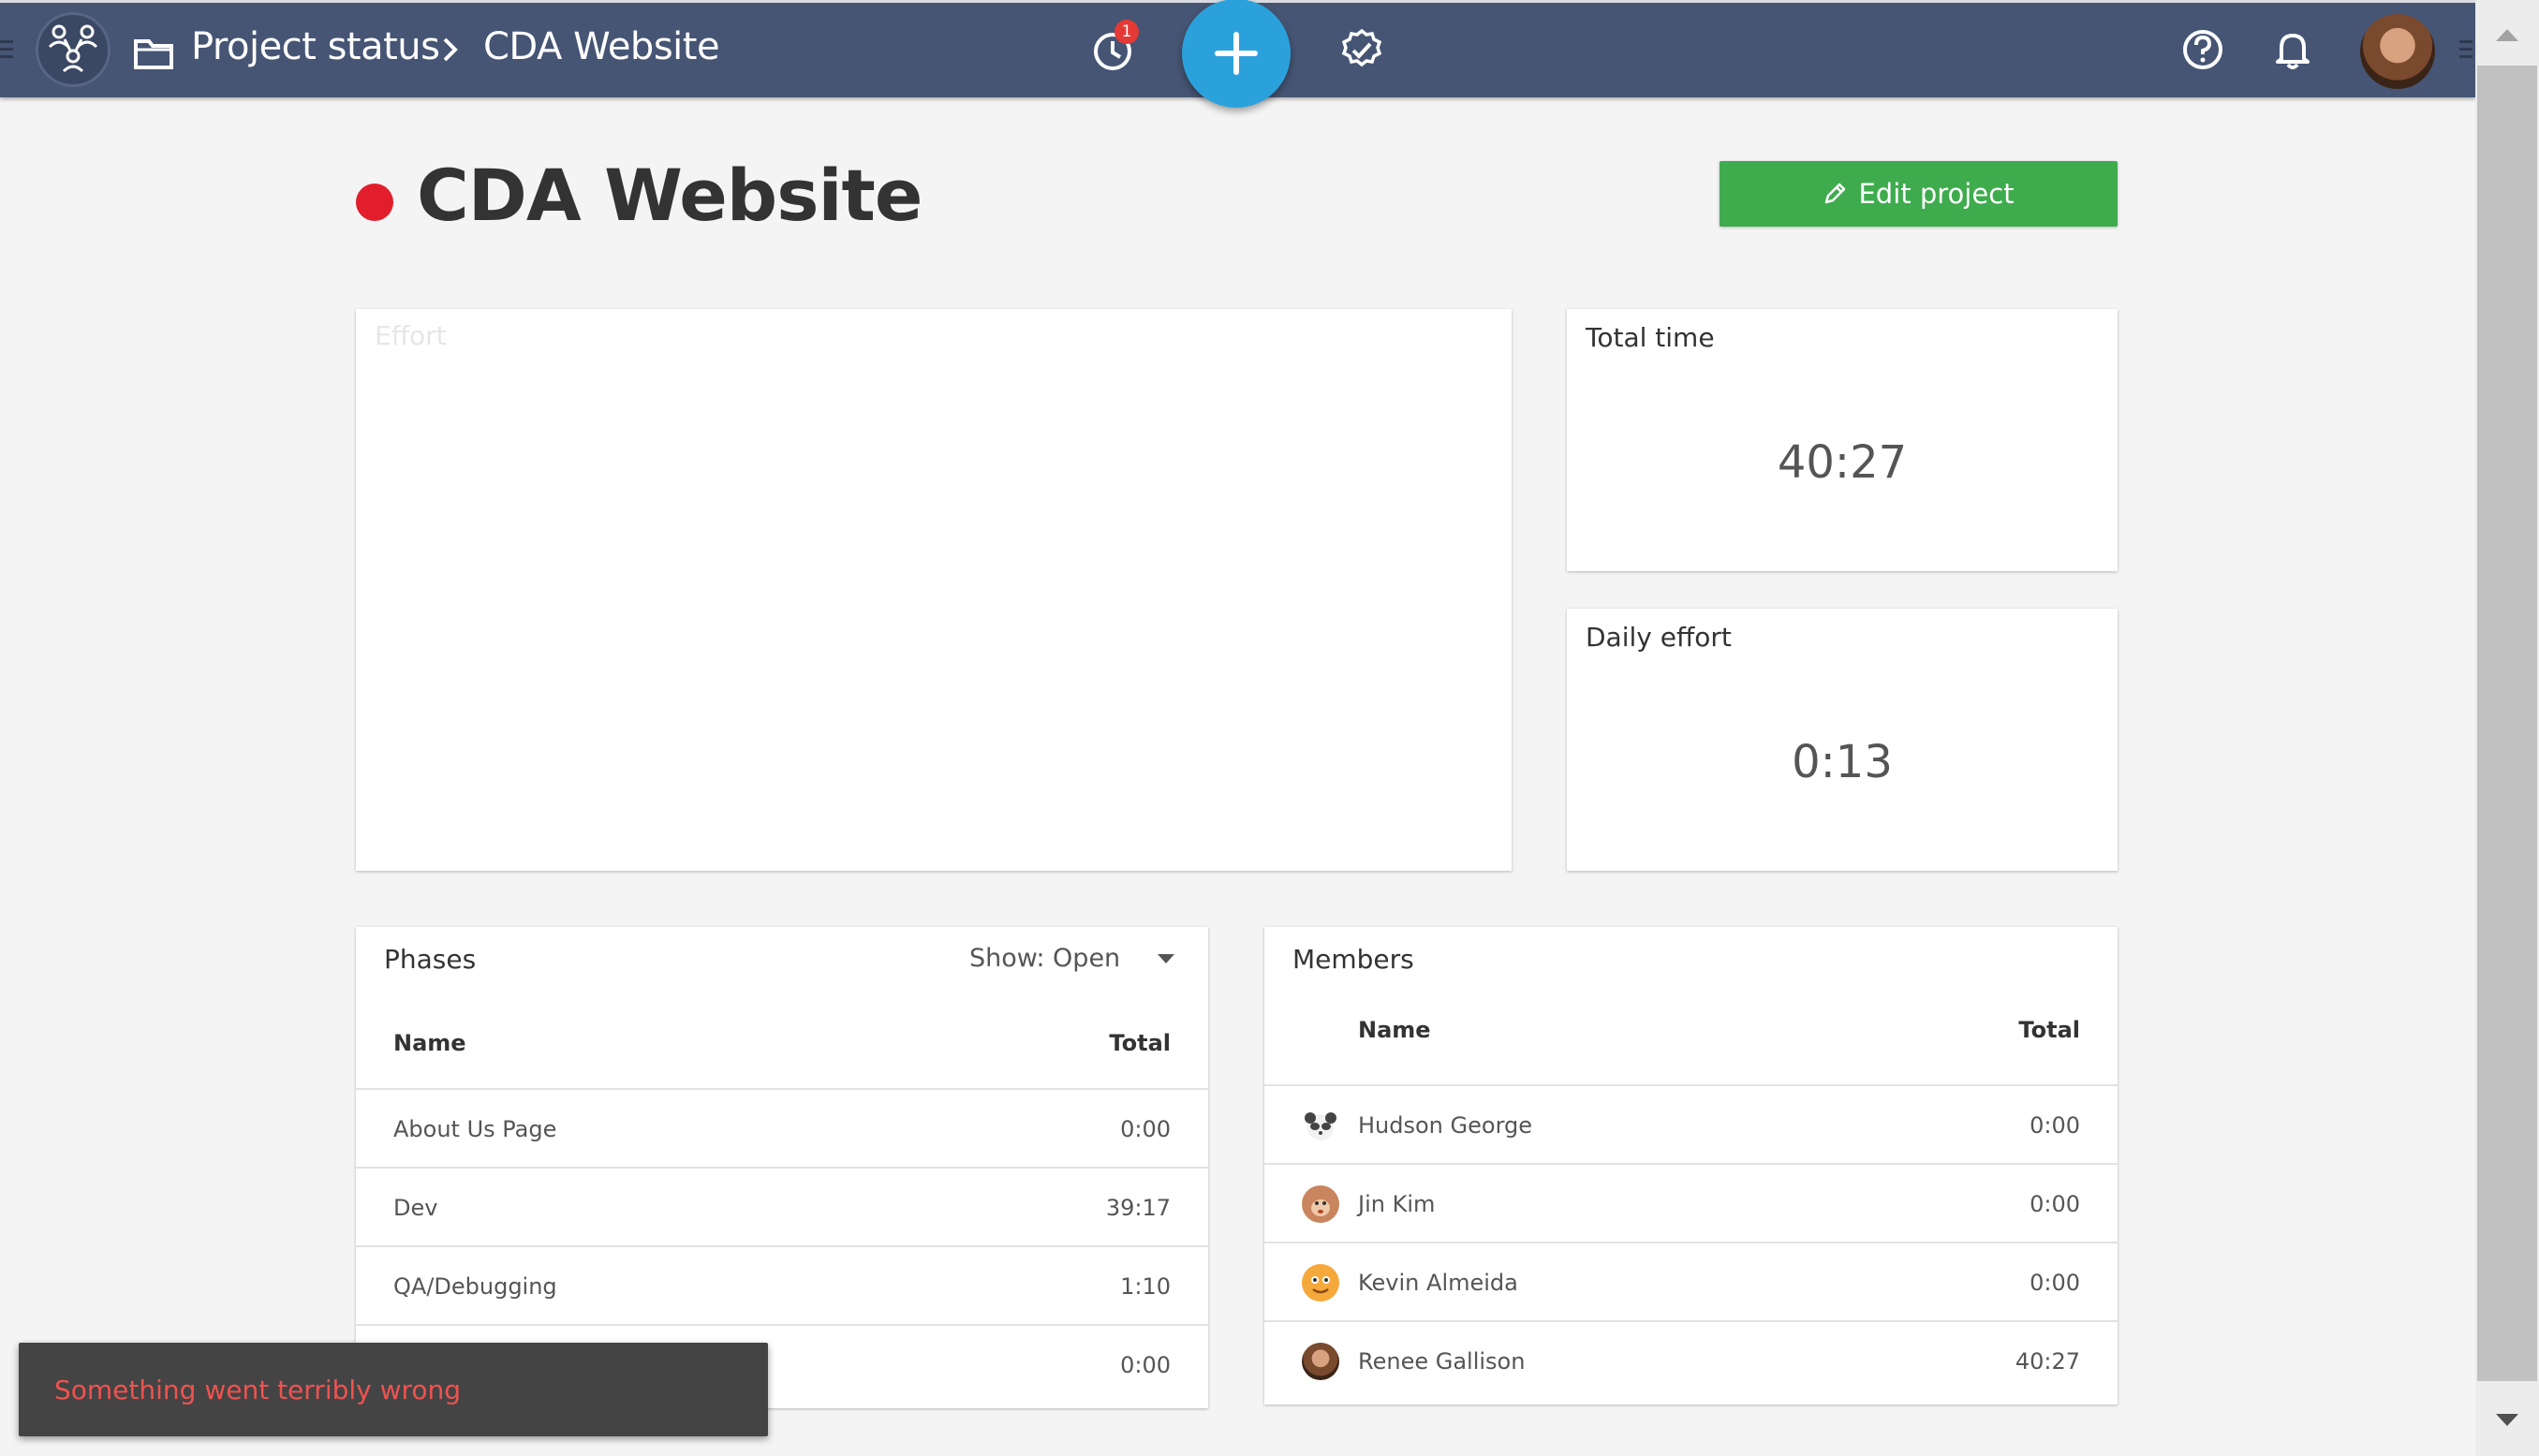  Describe the element at coordinates (1321, 1361) in the screenshot. I see `user-photo-avatar` at that location.